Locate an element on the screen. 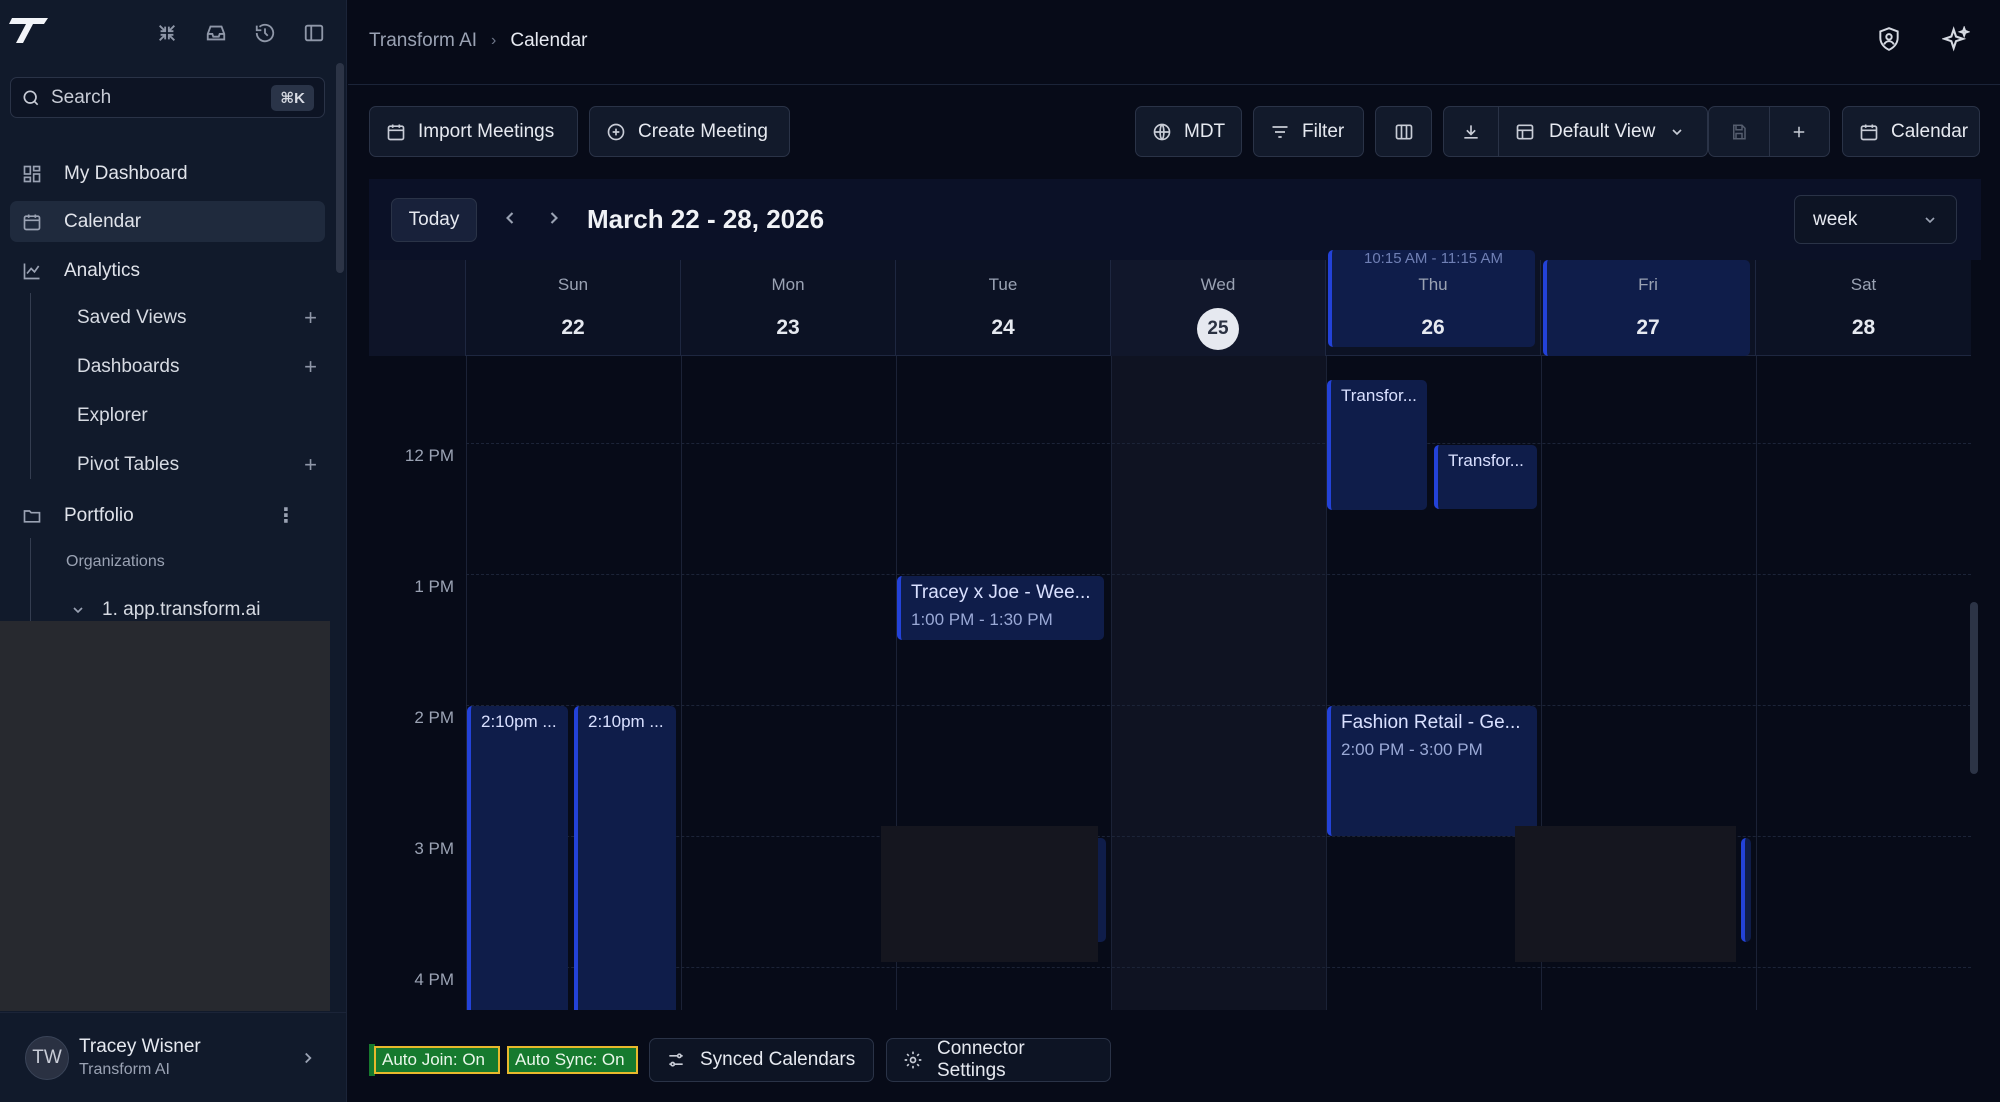 This screenshot has height=1102, width=2000. timezone-button: MDT is located at coordinates (1188, 131).